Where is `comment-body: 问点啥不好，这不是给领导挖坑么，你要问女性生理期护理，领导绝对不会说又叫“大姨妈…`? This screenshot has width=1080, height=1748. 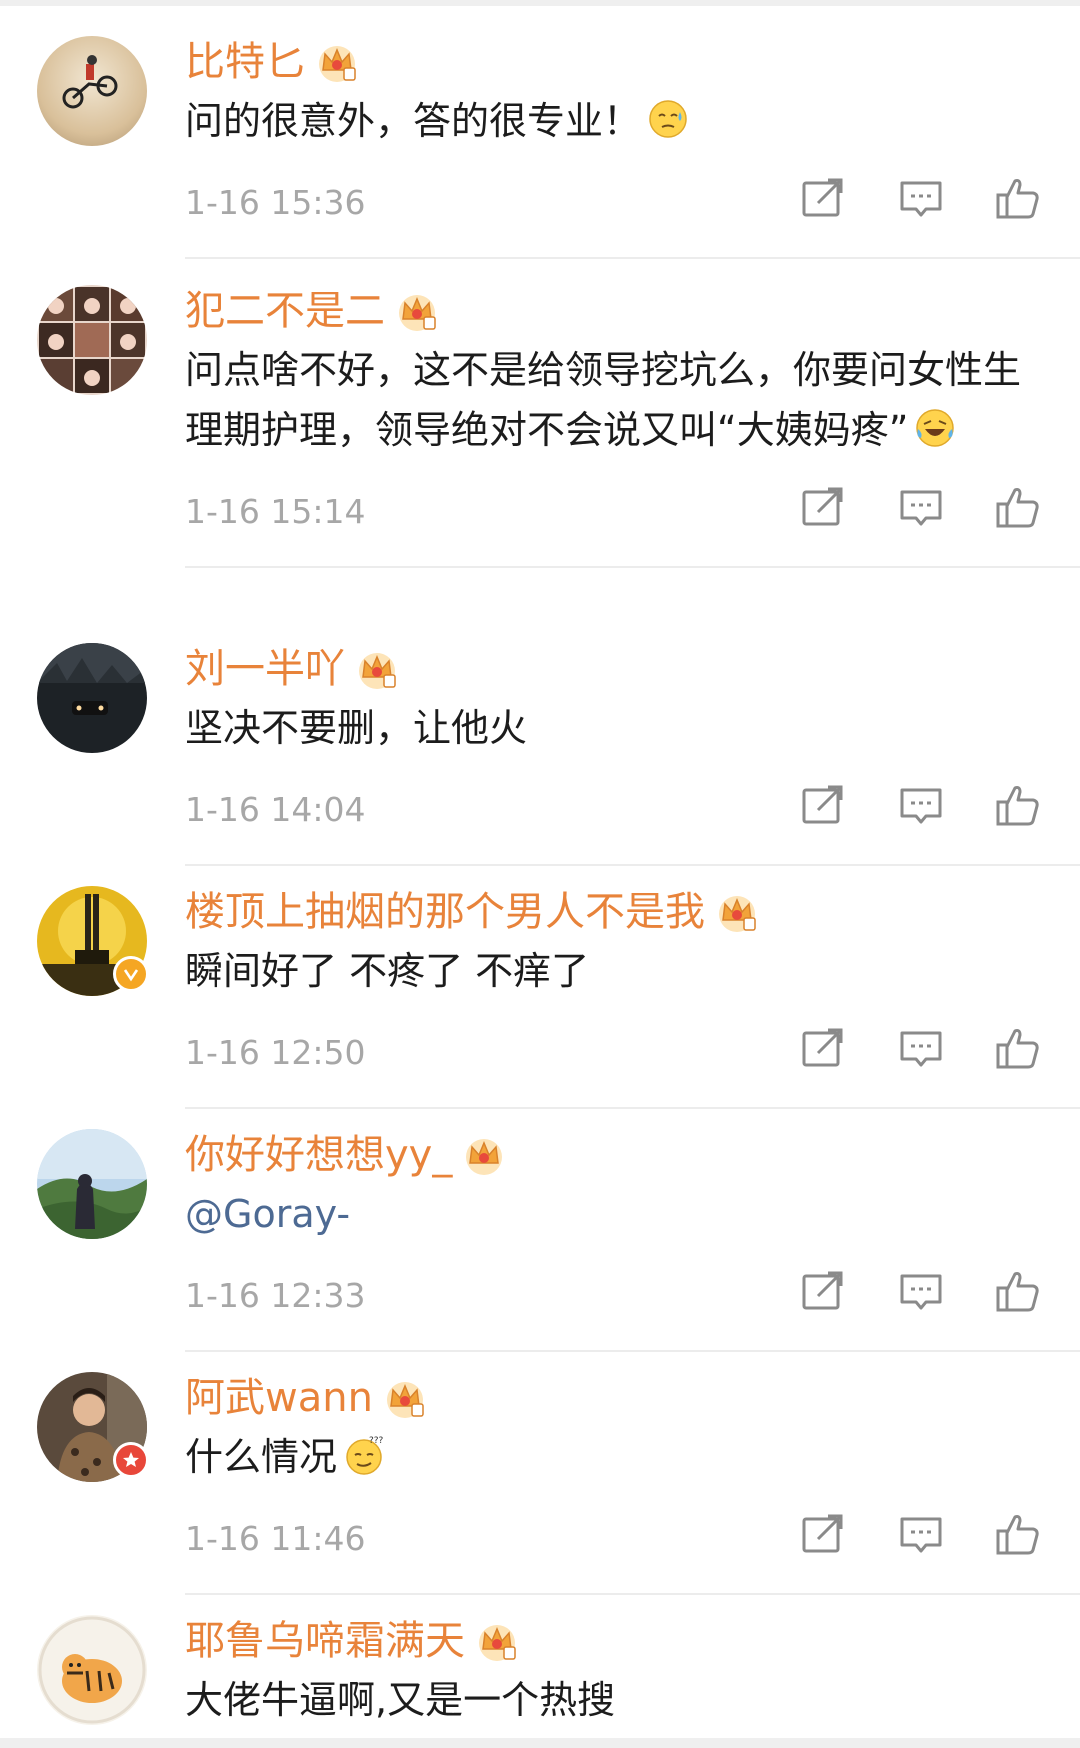
comment-body: 问点啥不好，这不是给领导挖坑么，你要问女性生理期护理，领导绝对不会说又叫“大姨妈… is located at coordinates (603, 400).